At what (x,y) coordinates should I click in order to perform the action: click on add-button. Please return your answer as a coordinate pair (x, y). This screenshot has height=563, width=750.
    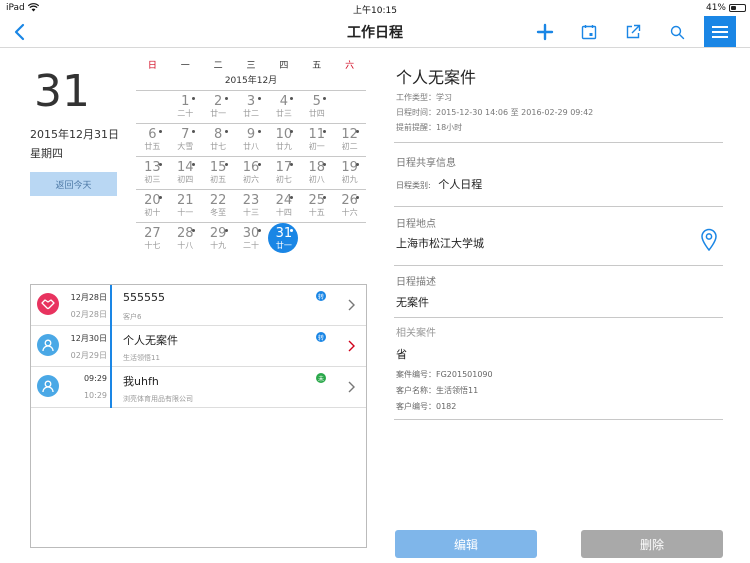
    Looking at the image, I should click on (545, 32).